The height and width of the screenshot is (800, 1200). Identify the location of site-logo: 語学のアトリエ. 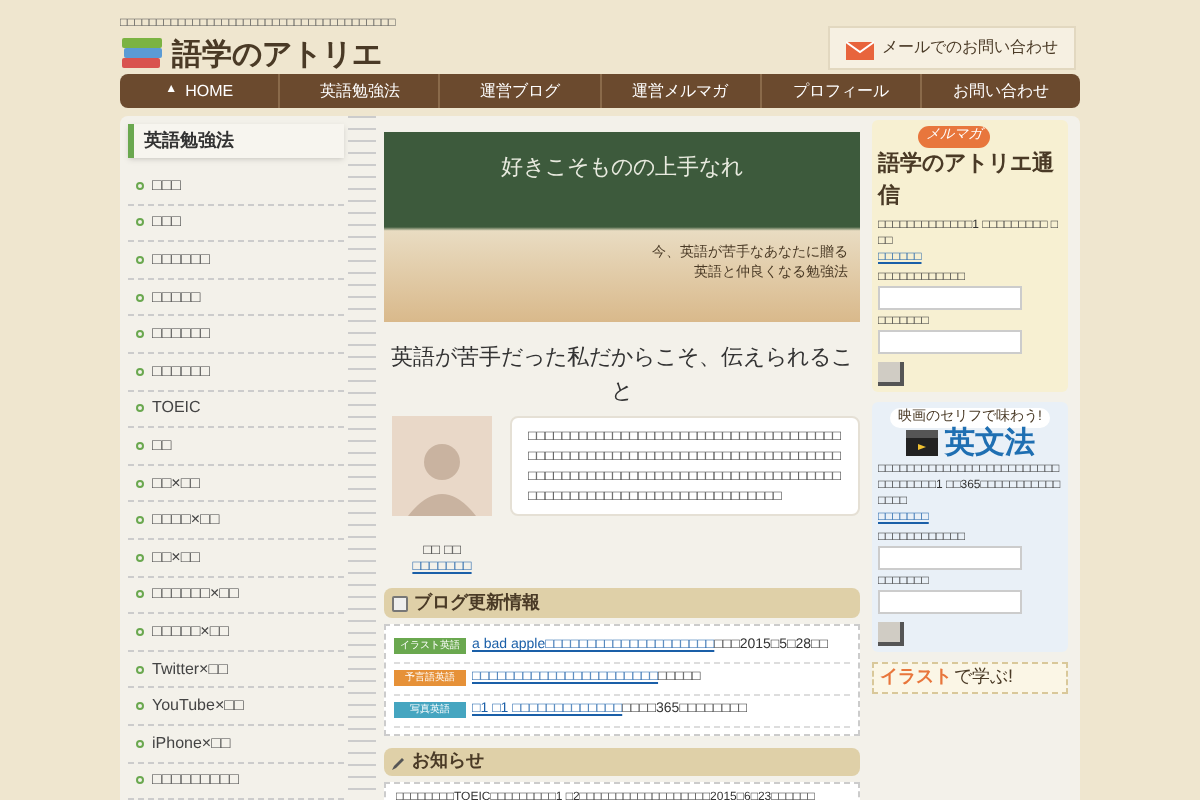
(277, 54).